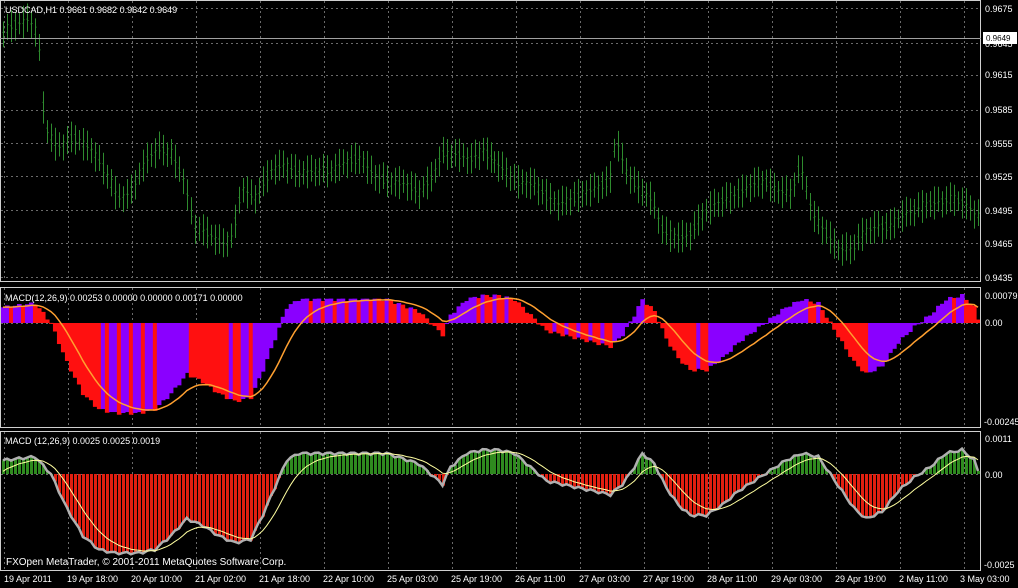 This screenshot has width=1018, height=588. Describe the element at coordinates (1001, 422) in the screenshot. I see `macd1-tick: -0.00245` at that location.